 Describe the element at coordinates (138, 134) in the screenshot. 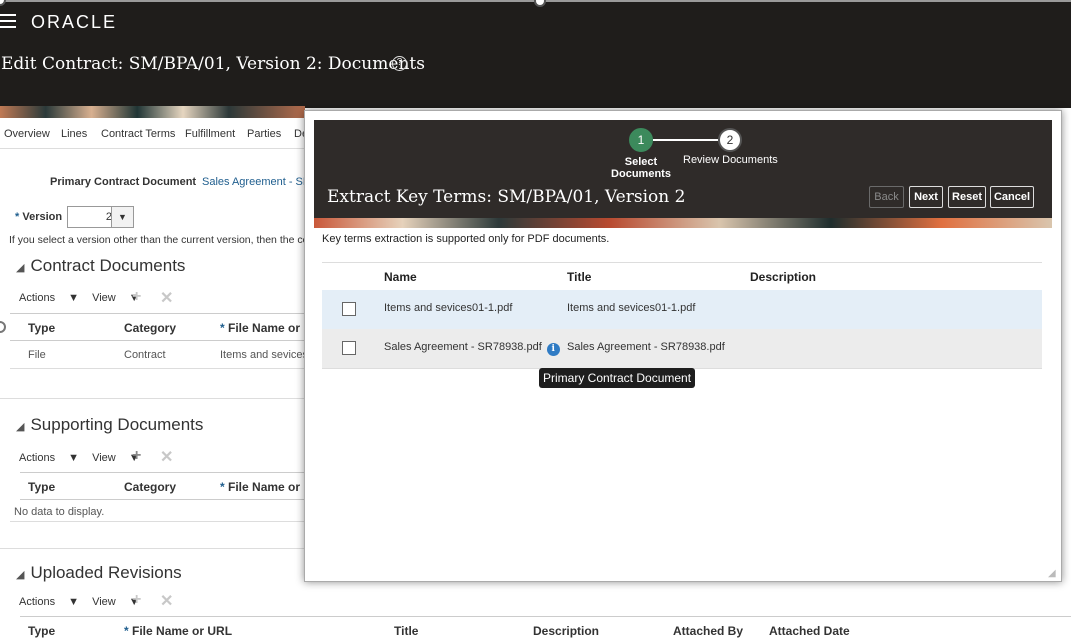

I see `tab-contract-terms: Contract Terms` at that location.